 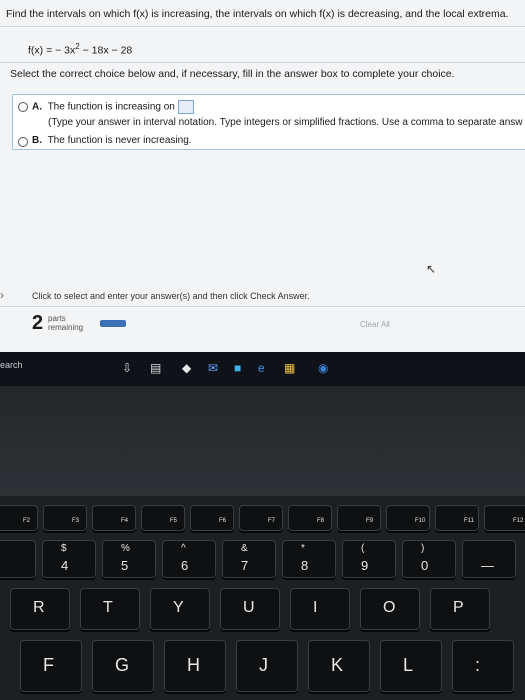 I want to click on microphone-icon: ⇩, so click(x=127, y=368).